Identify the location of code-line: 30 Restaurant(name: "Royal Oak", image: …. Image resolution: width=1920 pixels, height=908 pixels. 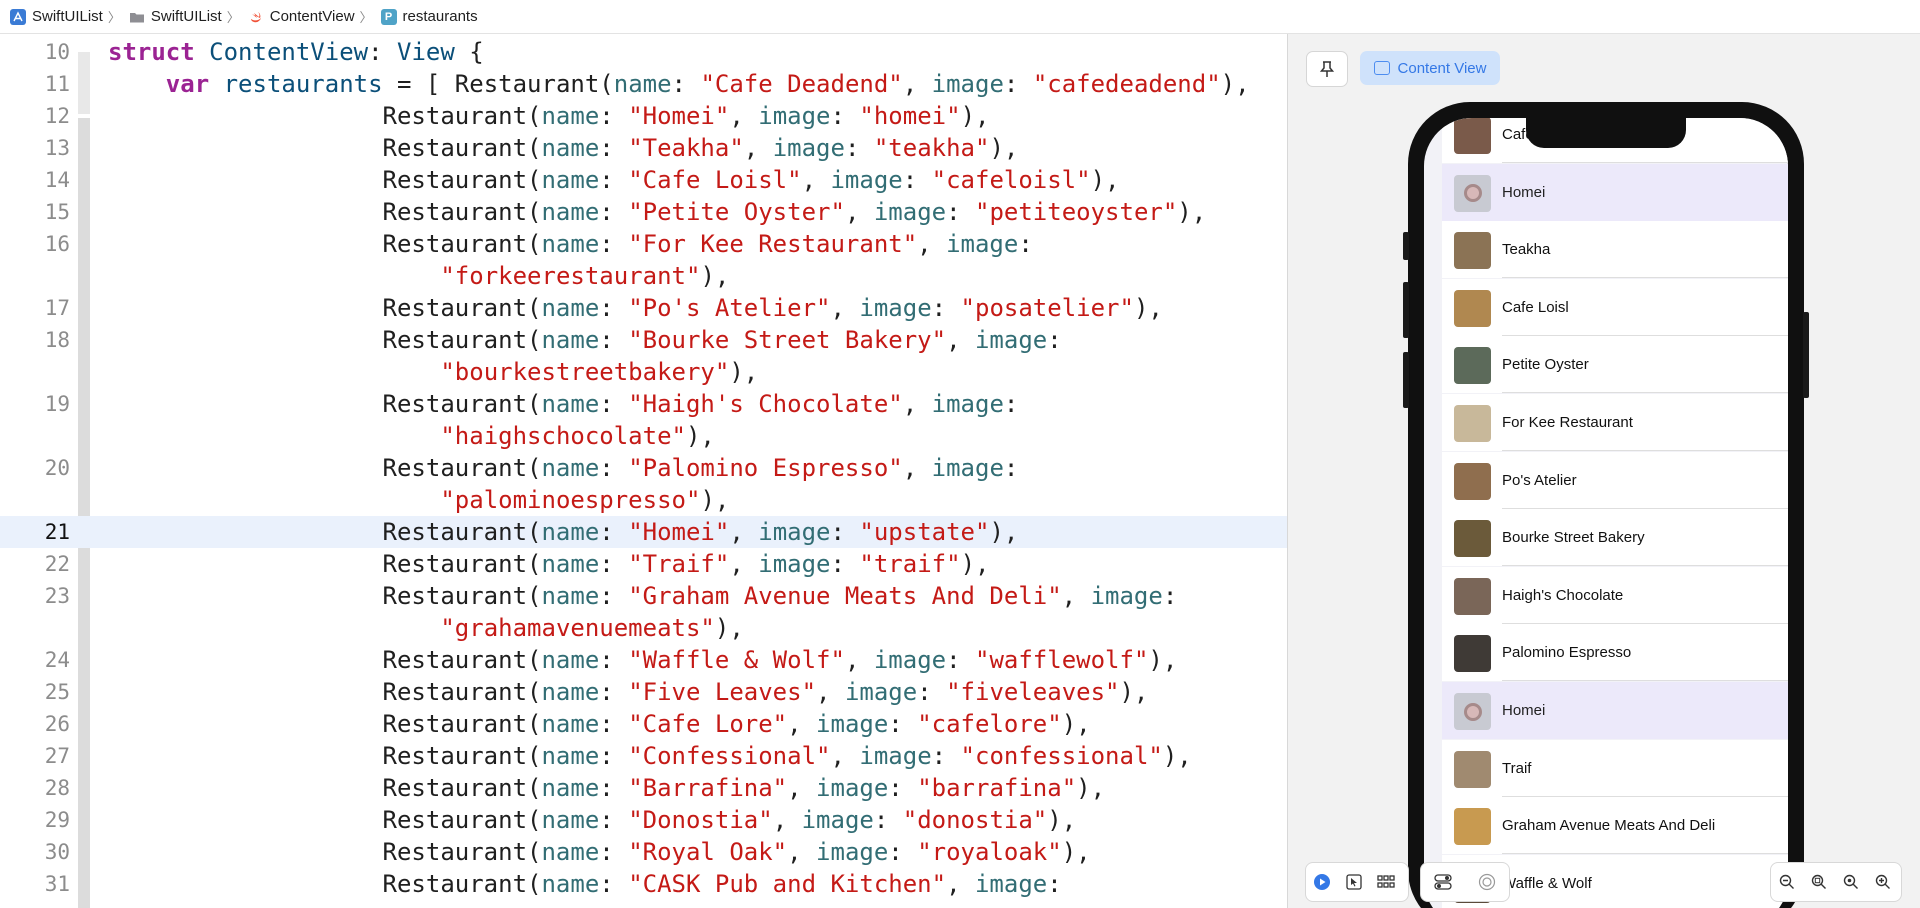
(643, 852).